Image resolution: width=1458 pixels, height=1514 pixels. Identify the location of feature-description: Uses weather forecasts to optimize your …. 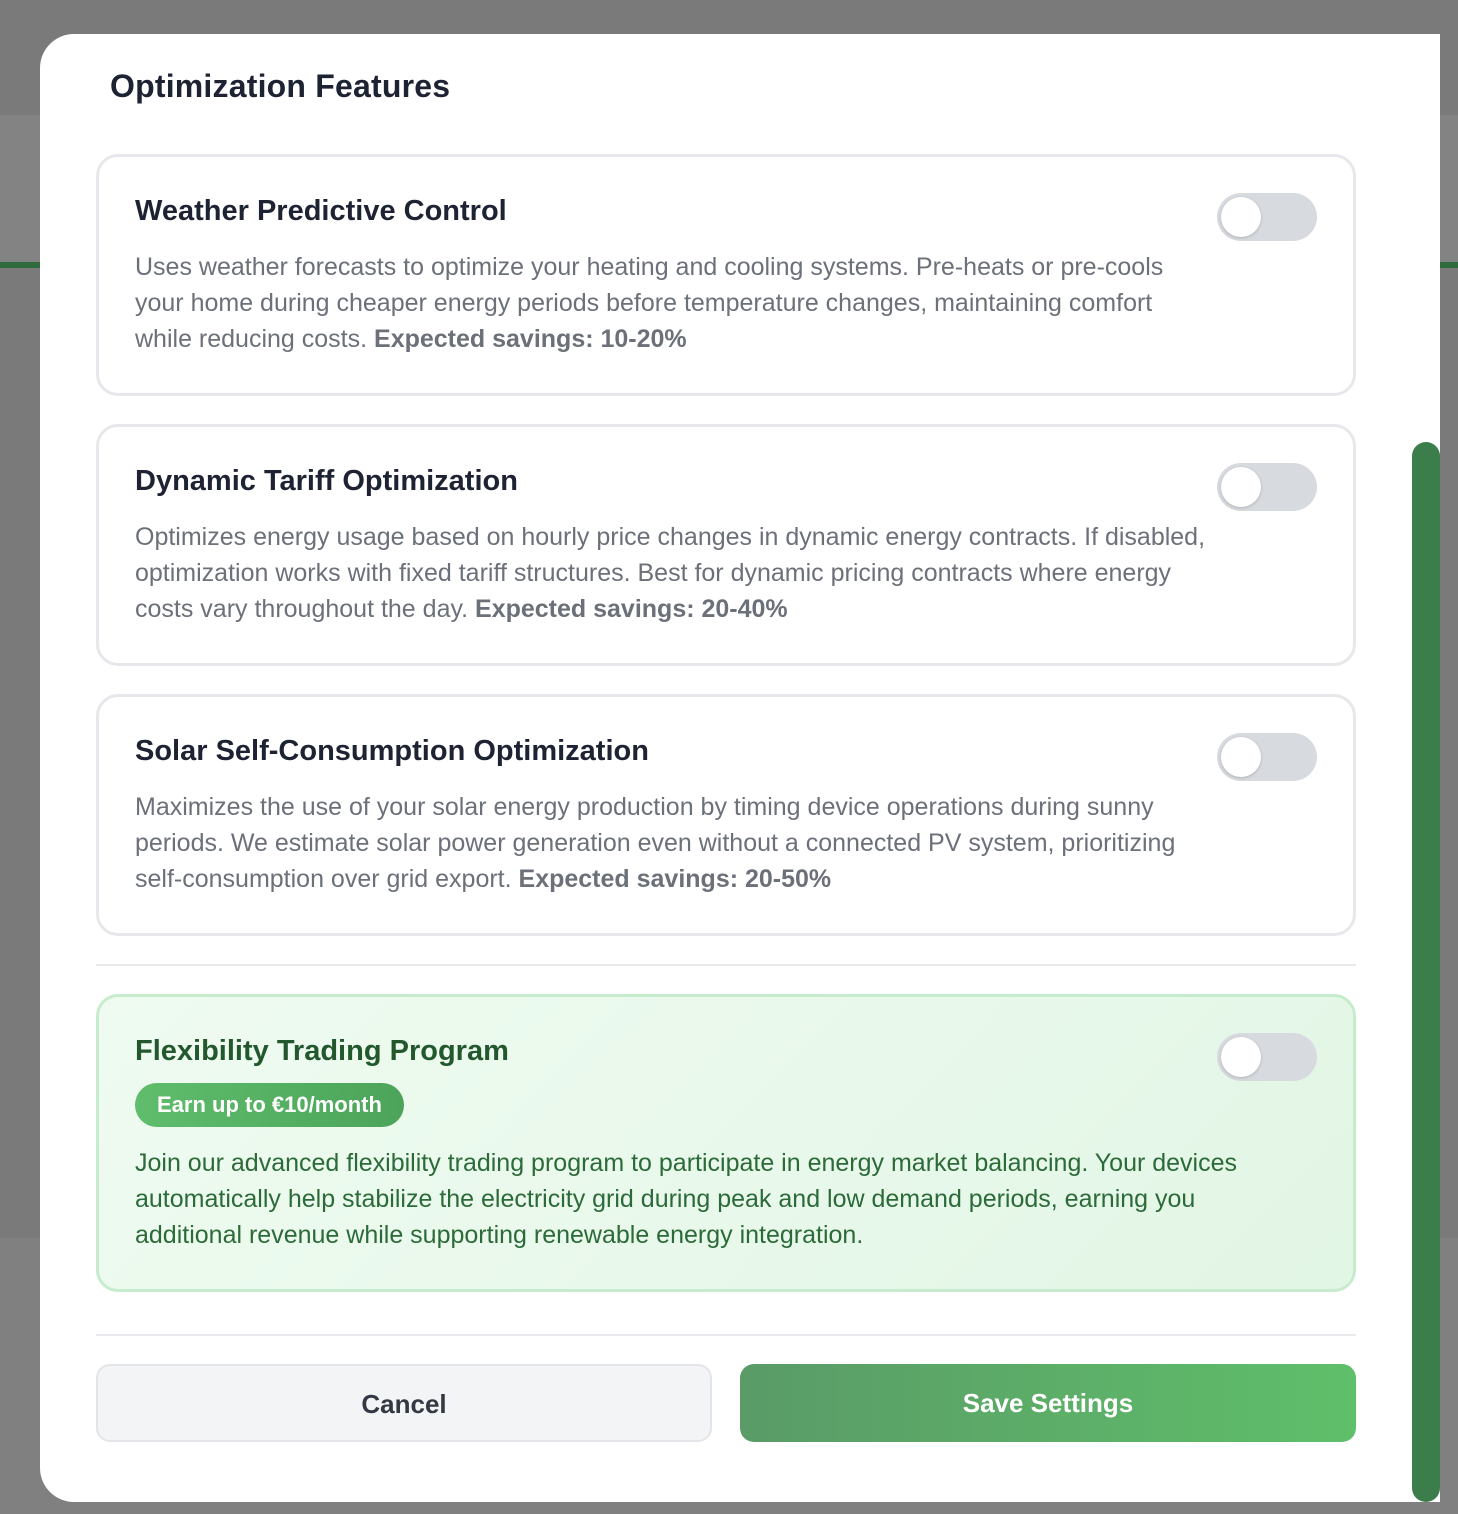
(667, 303).